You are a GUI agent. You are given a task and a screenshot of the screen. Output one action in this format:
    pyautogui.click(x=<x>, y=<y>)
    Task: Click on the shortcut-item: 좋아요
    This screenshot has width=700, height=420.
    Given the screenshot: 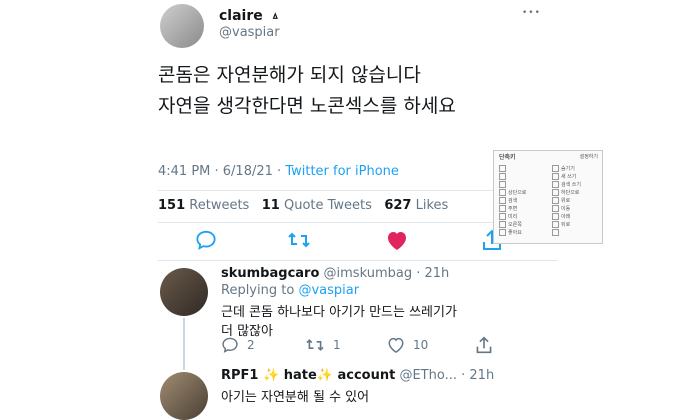 What is the action you would take?
    pyautogui.click(x=510, y=232)
    